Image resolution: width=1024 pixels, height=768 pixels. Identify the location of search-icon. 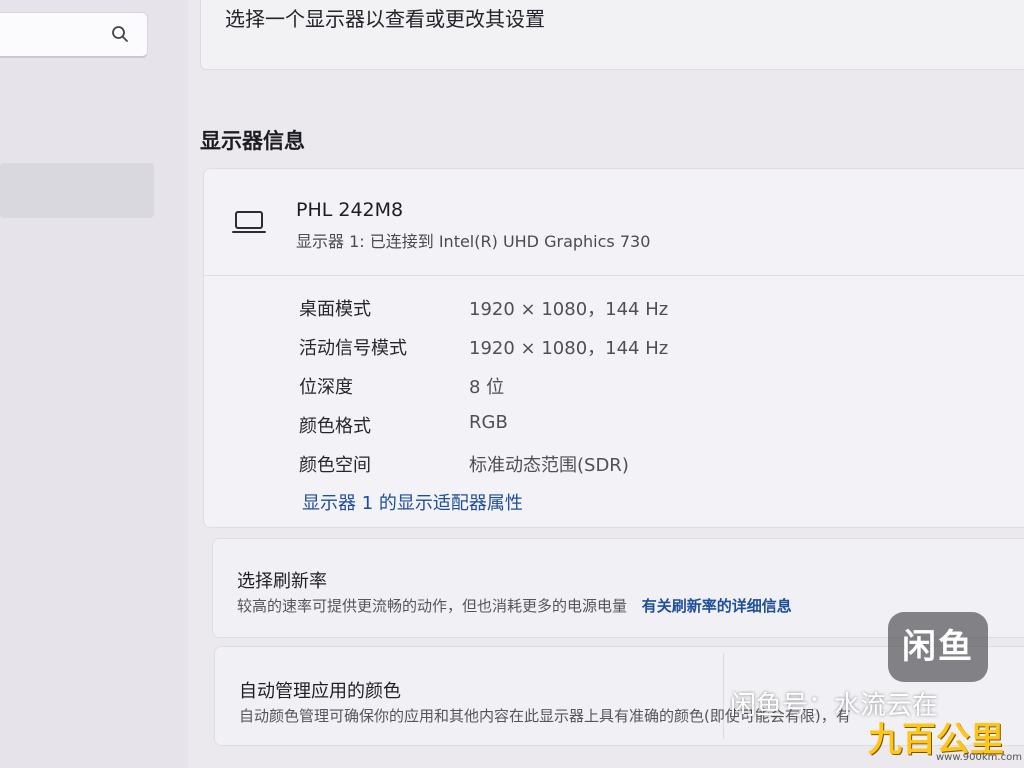
(120, 34).